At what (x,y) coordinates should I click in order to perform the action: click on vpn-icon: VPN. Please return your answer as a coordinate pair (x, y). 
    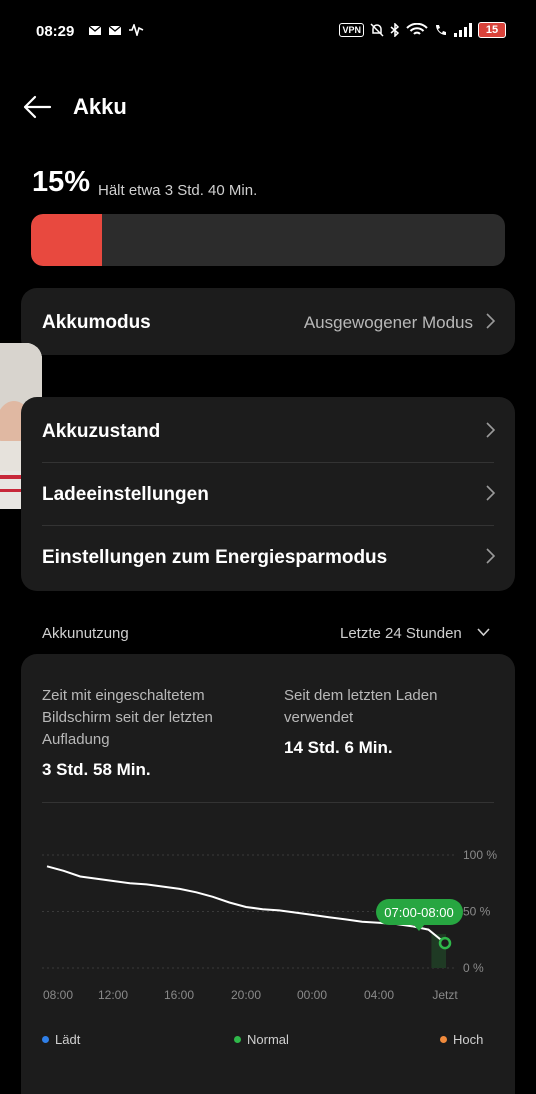
    Looking at the image, I should click on (351, 30).